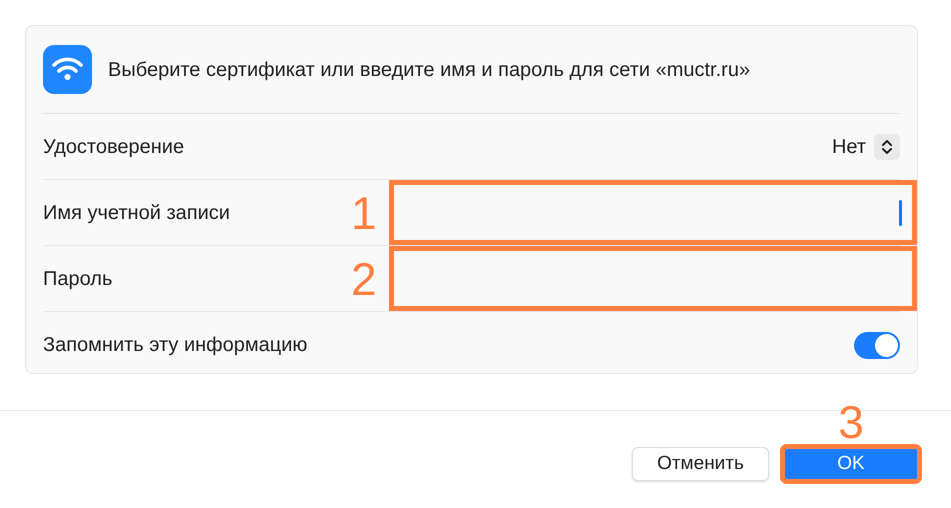  What do you see at coordinates (851, 422) in the screenshot?
I see `callout-number: 3` at bounding box center [851, 422].